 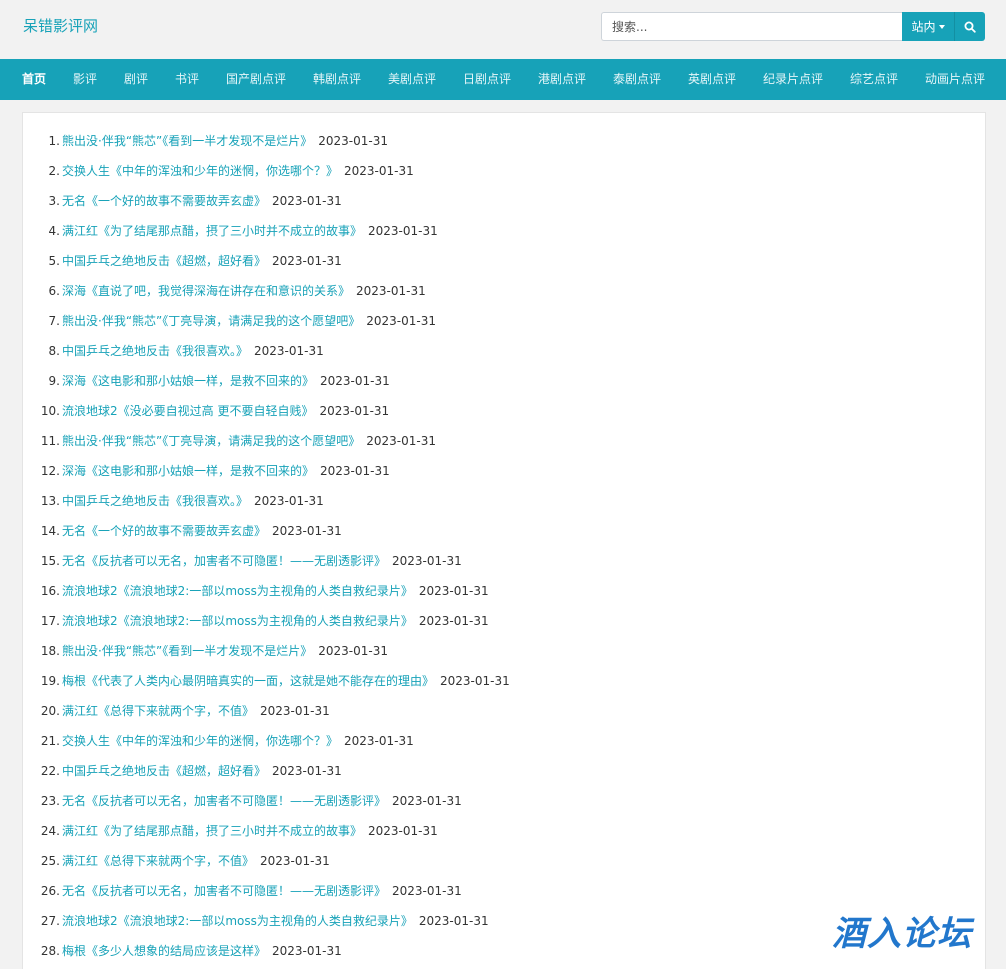 What do you see at coordinates (225, 411) in the screenshot?
I see `review-link: 流浪地球2《没必要自视过高 更不要自轻自贱》 2023-01-31` at bounding box center [225, 411].